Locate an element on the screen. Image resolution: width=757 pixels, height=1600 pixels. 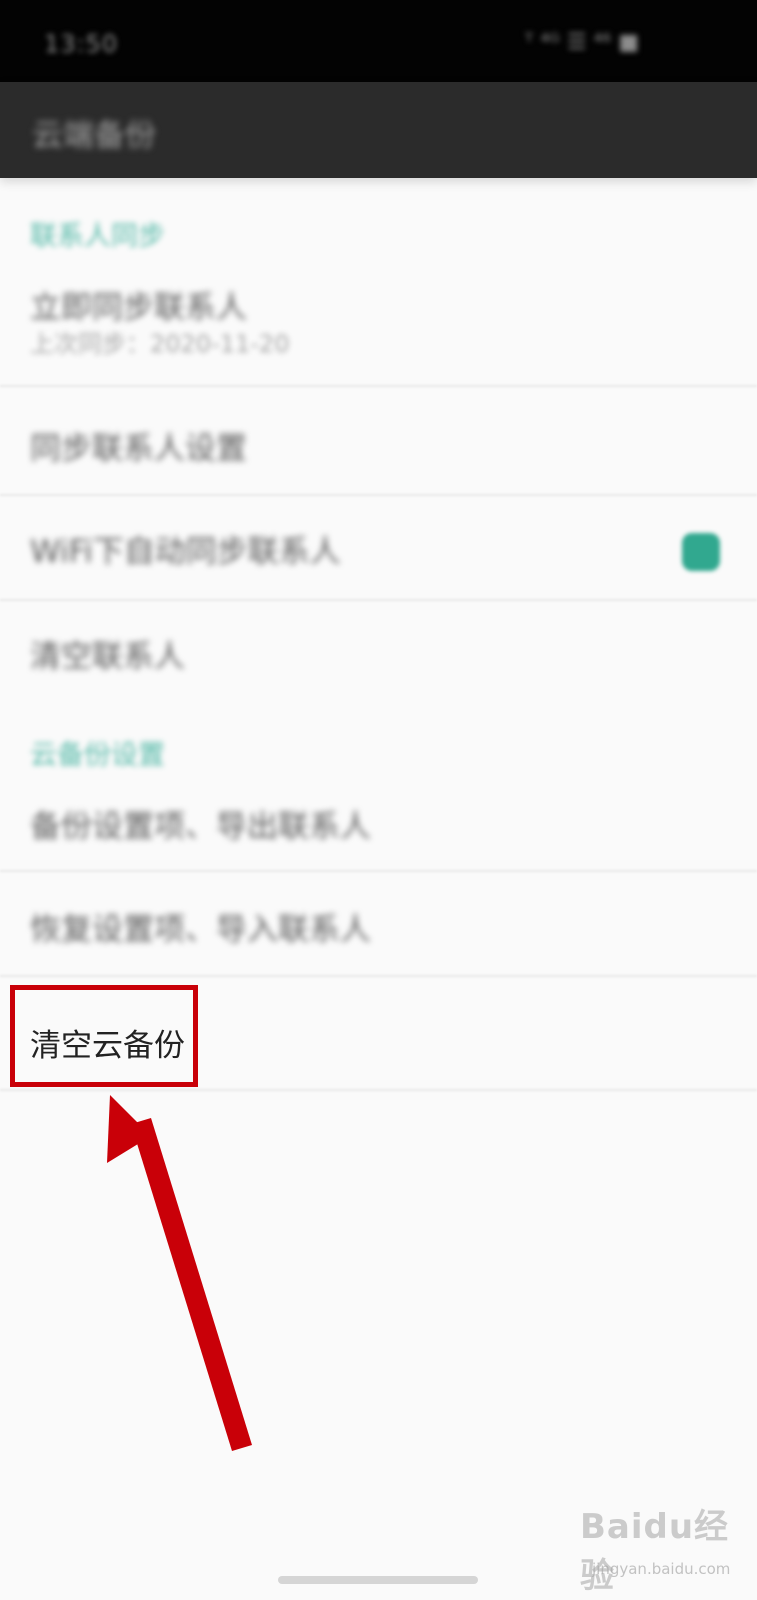
wifi-sync-row: WiFi下自动同步联系人 is located at coordinates (185, 548).